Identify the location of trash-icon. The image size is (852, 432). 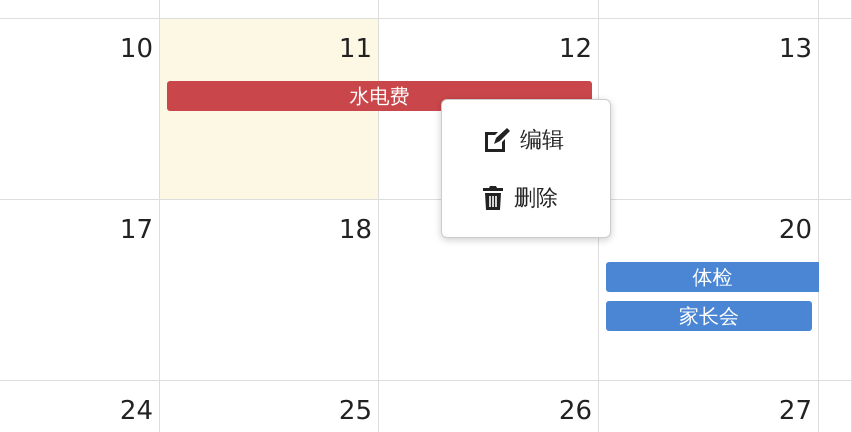
(493, 197).